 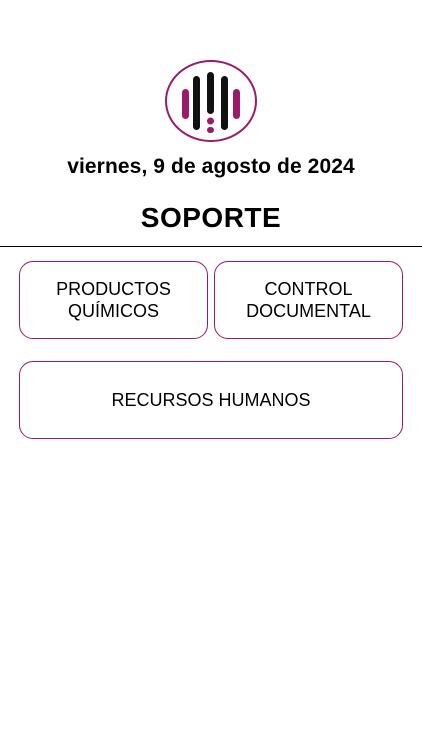 I want to click on control-documental-button: CONTROL DOCUMENTAL, so click(x=308, y=300).